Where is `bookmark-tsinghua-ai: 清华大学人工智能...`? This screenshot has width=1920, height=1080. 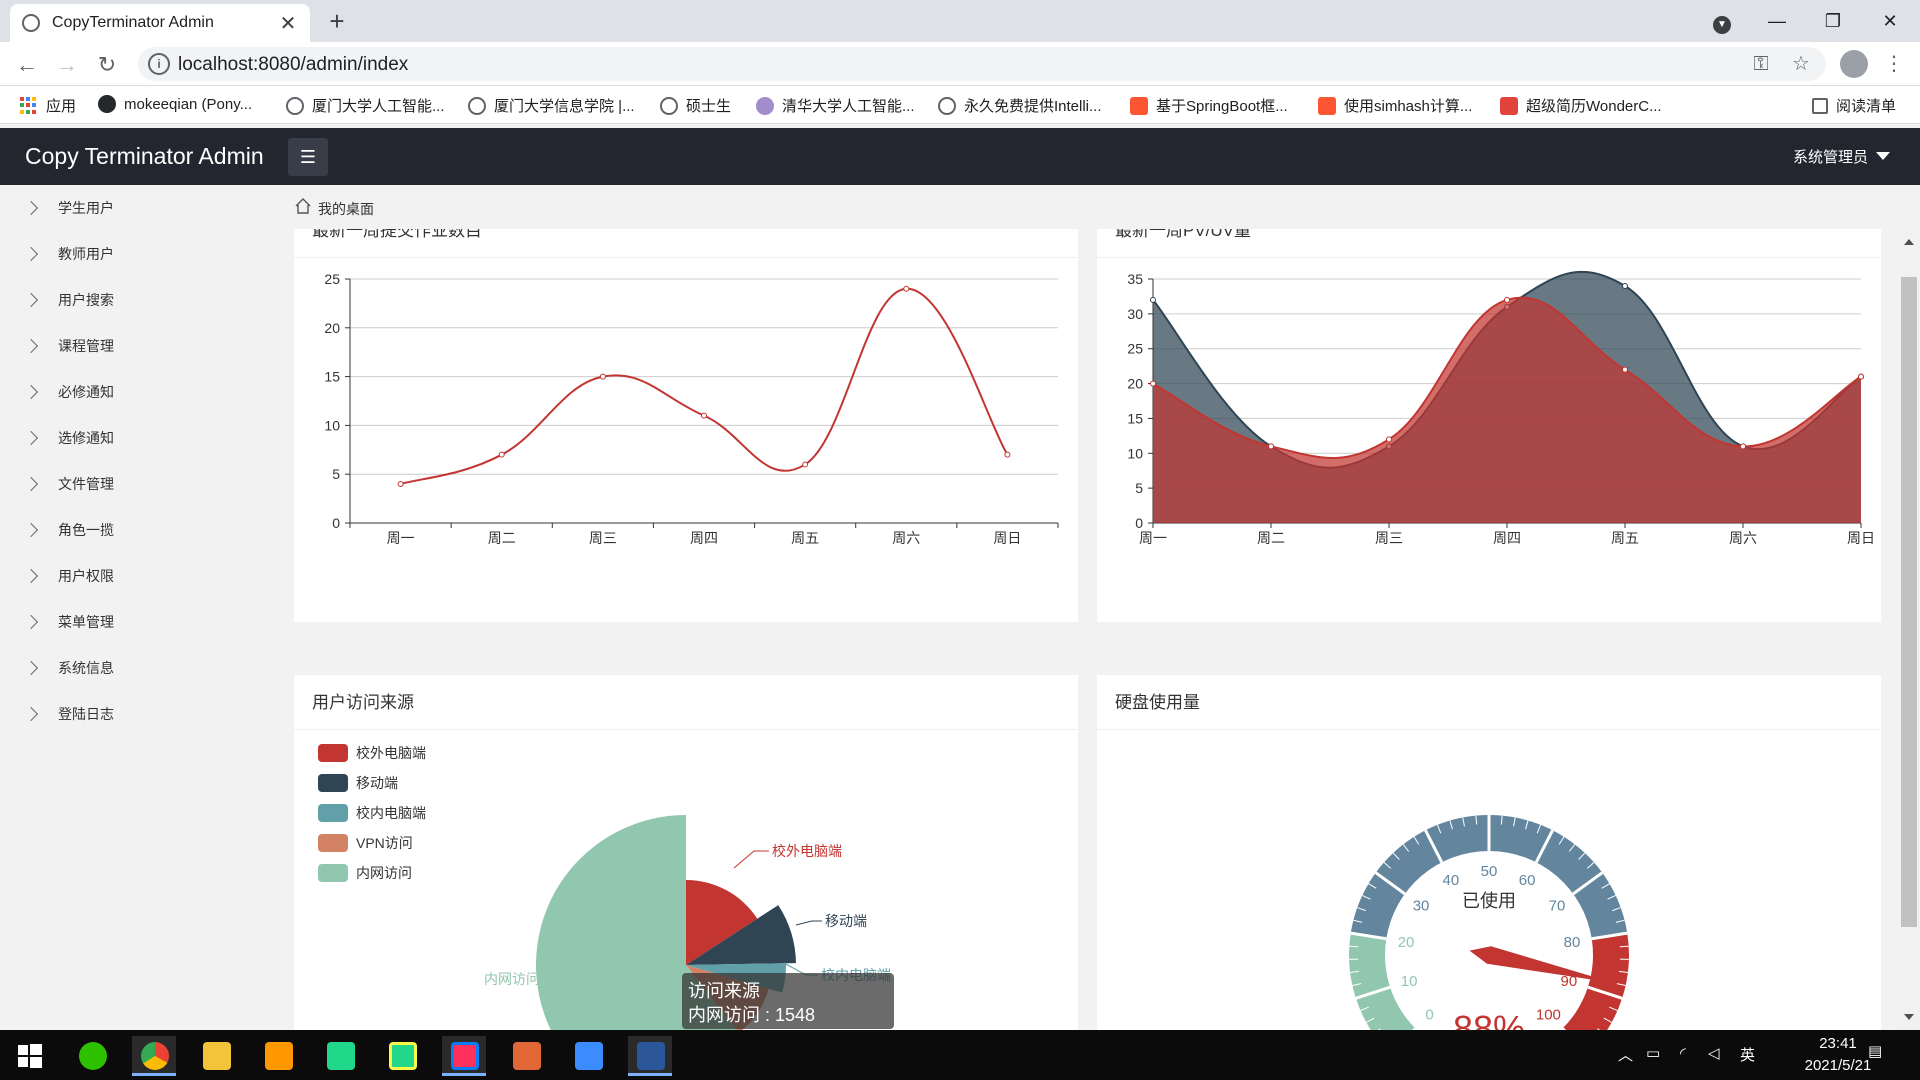
bookmark-tsinghua-ai: 清华大学人工智能... is located at coordinates (835, 105).